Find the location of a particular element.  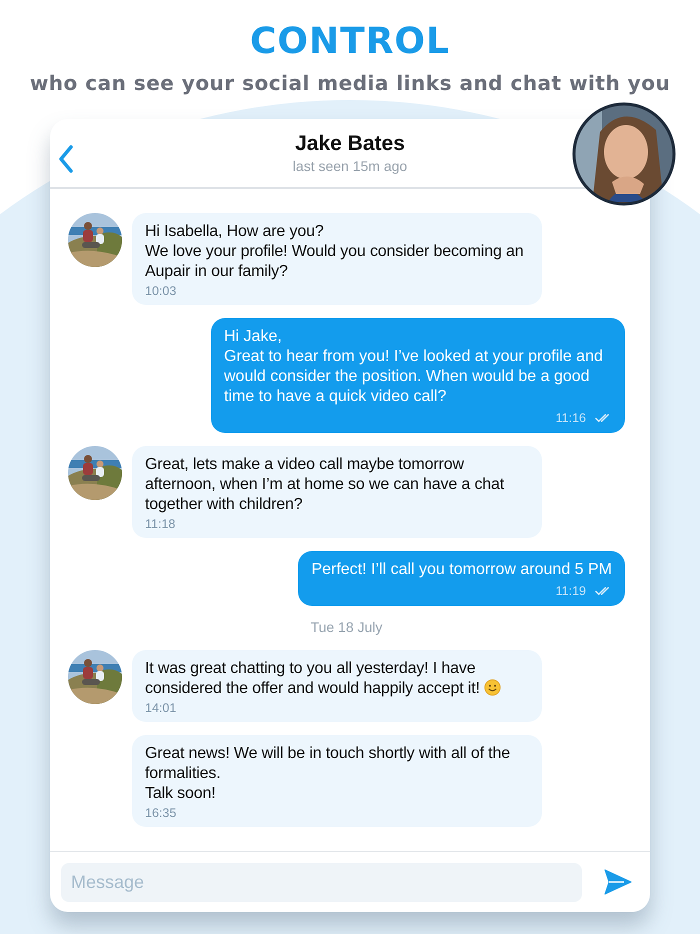

message-time: 16:35 is located at coordinates (160, 813).